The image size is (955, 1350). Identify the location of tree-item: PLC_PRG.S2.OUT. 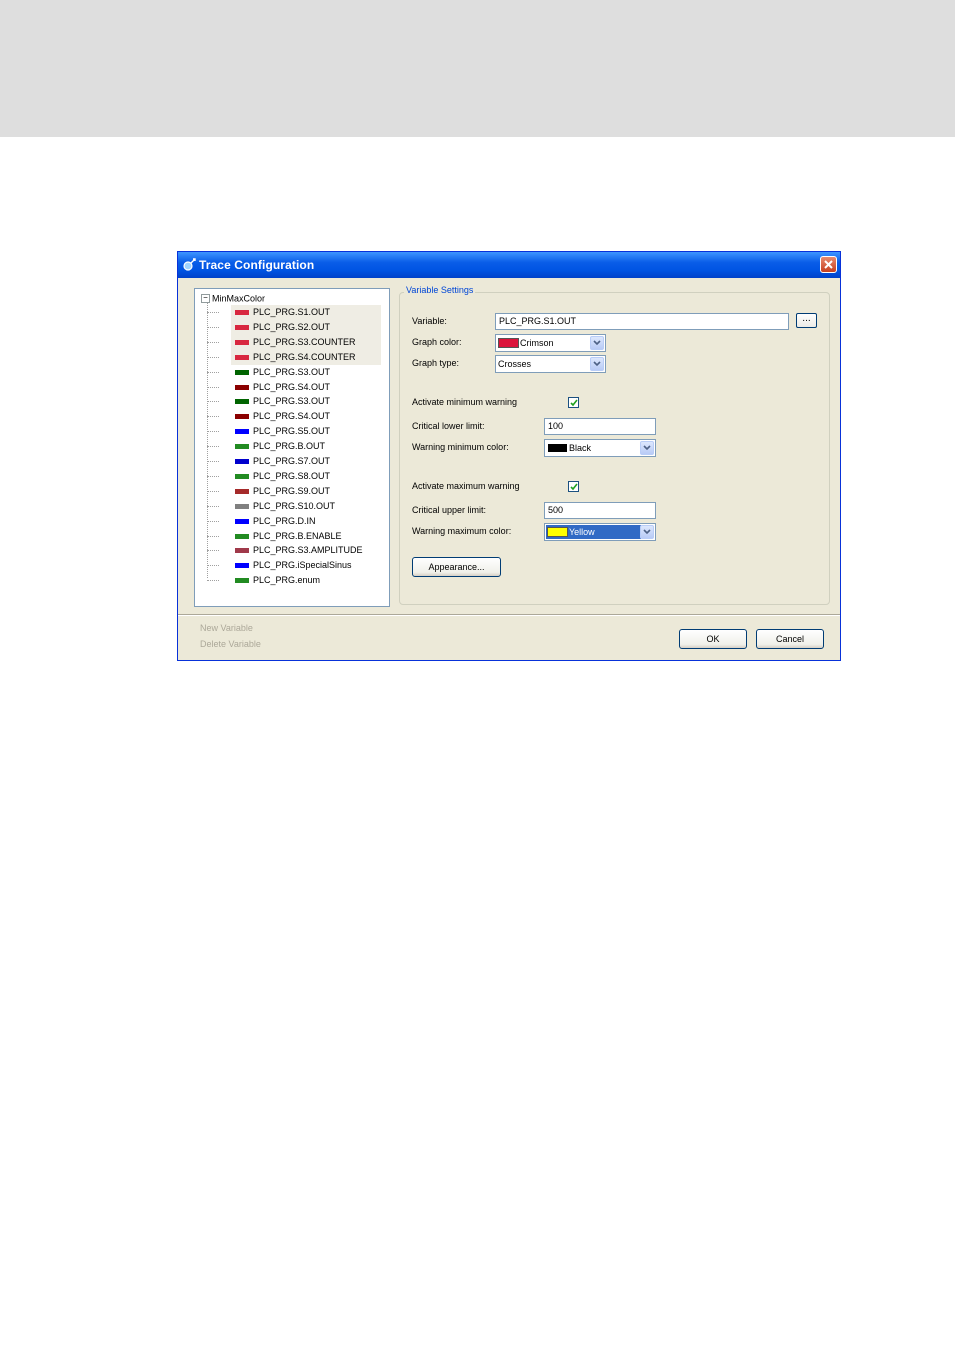
(297, 327).